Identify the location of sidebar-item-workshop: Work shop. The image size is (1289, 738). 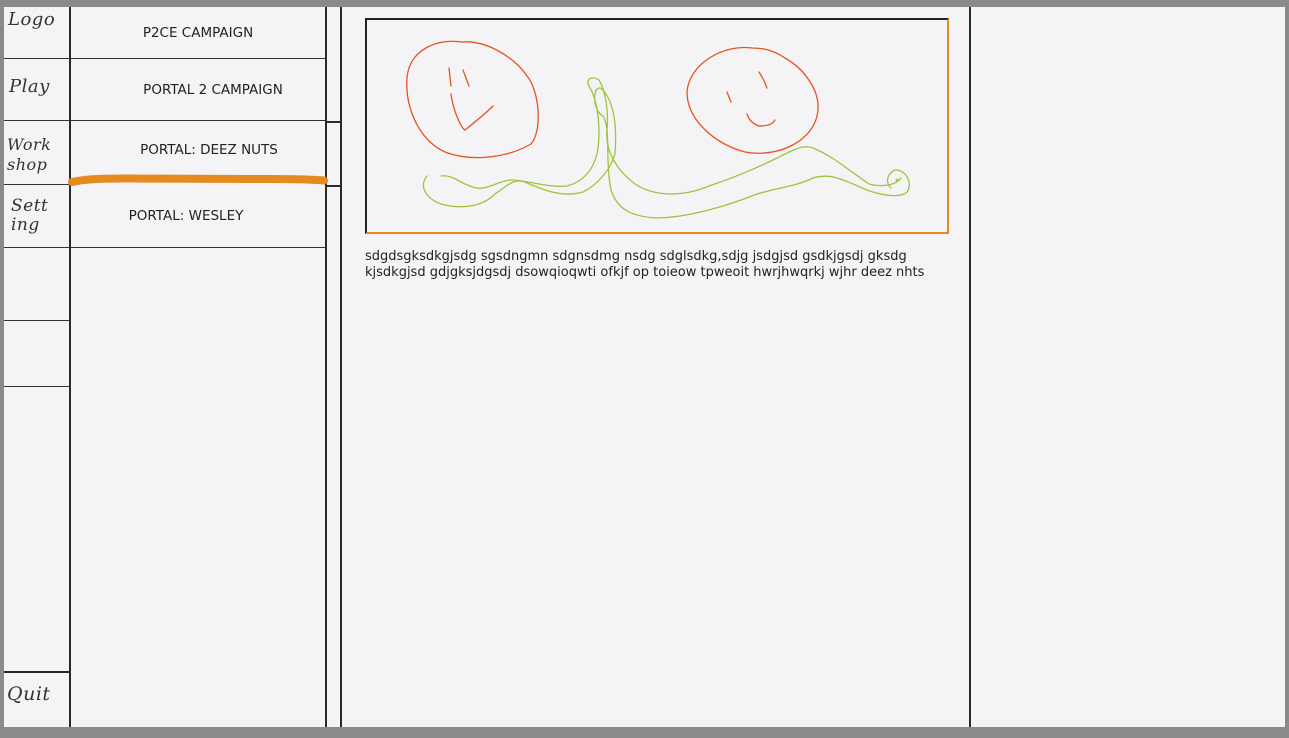
(37, 153).